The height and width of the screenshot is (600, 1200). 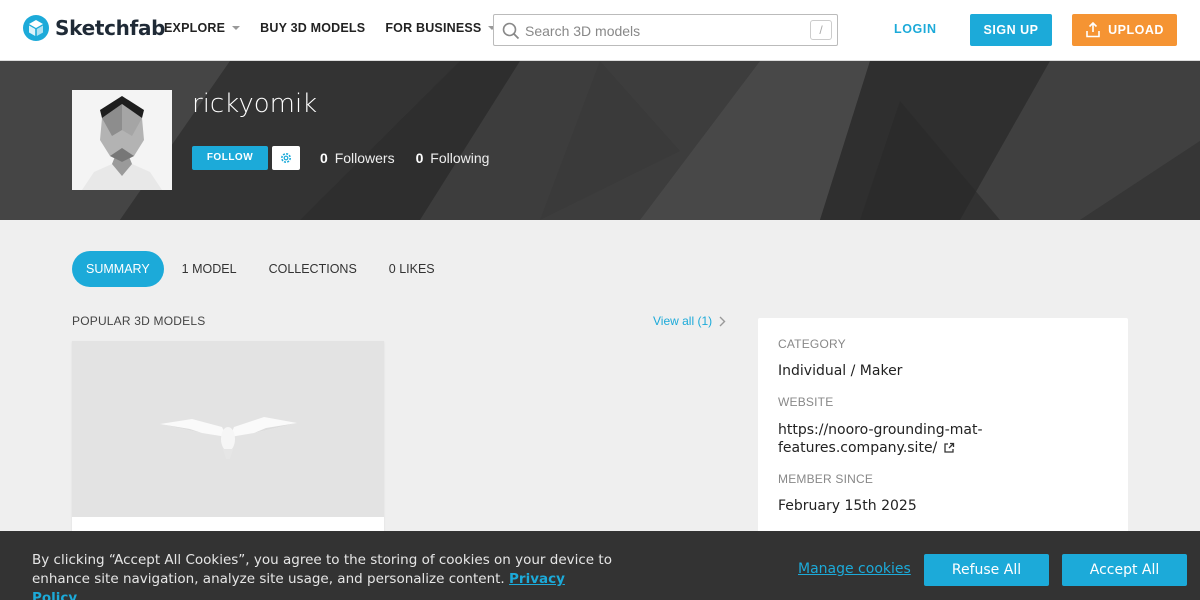 I want to click on profile-tabs: SUMMARY 1 MODEL COLLECTIONS 0 LIKES, so click(x=262, y=269).